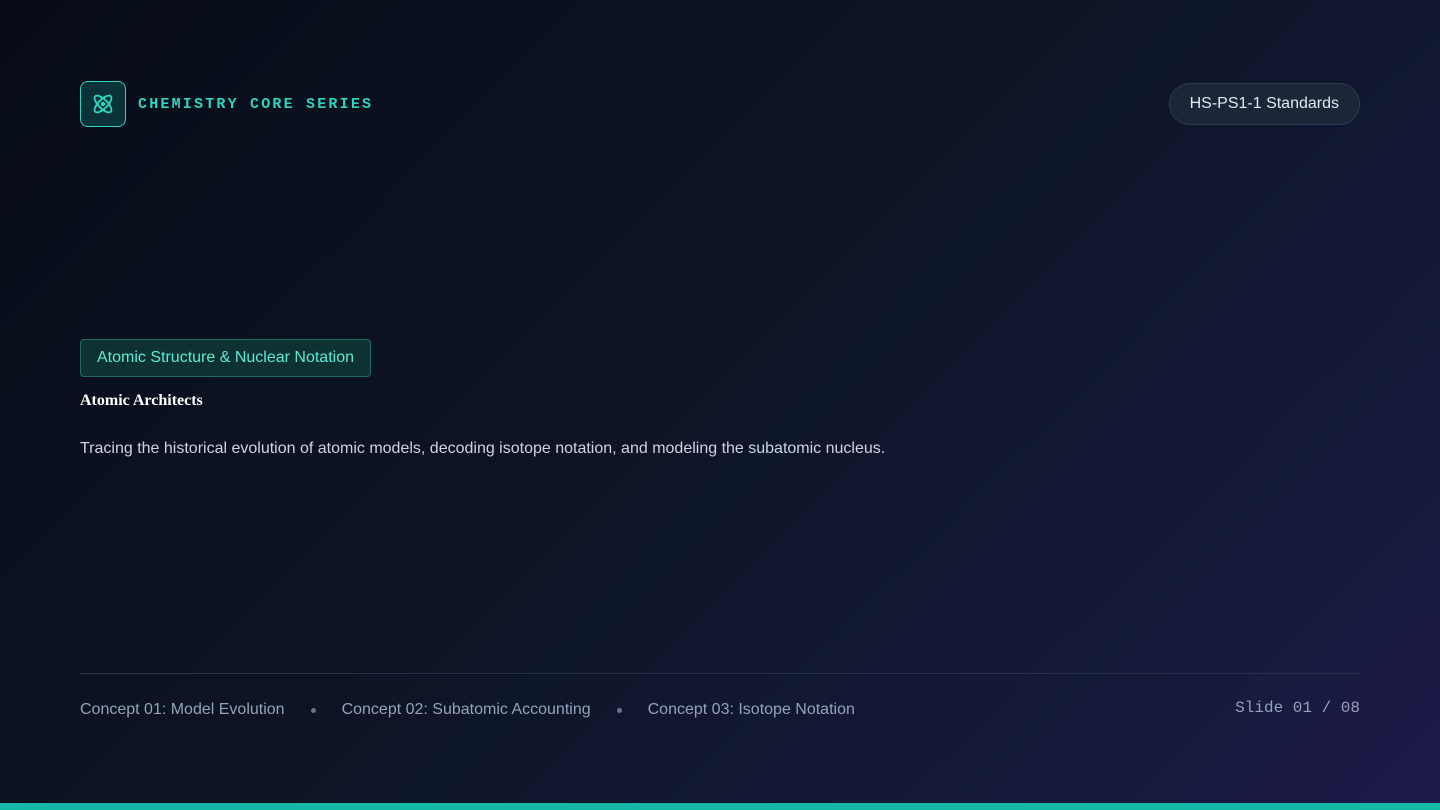 The image size is (1440, 810). I want to click on concept-item-3: Concept 03: Isotope Notation, so click(751, 709).